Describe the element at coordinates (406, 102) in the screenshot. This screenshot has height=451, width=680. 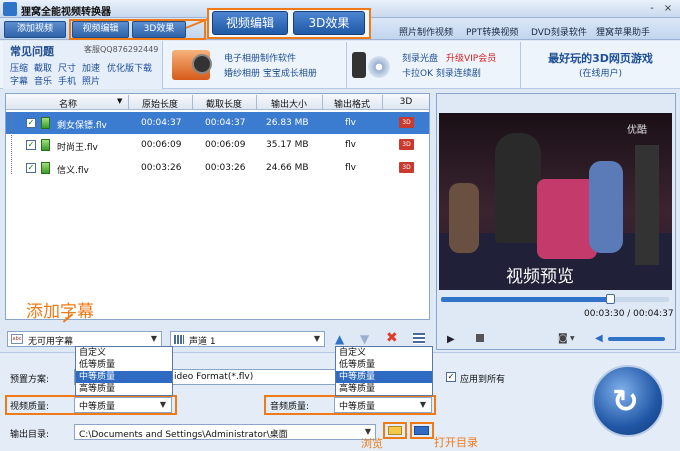
I see `column-3d: 3D` at that location.